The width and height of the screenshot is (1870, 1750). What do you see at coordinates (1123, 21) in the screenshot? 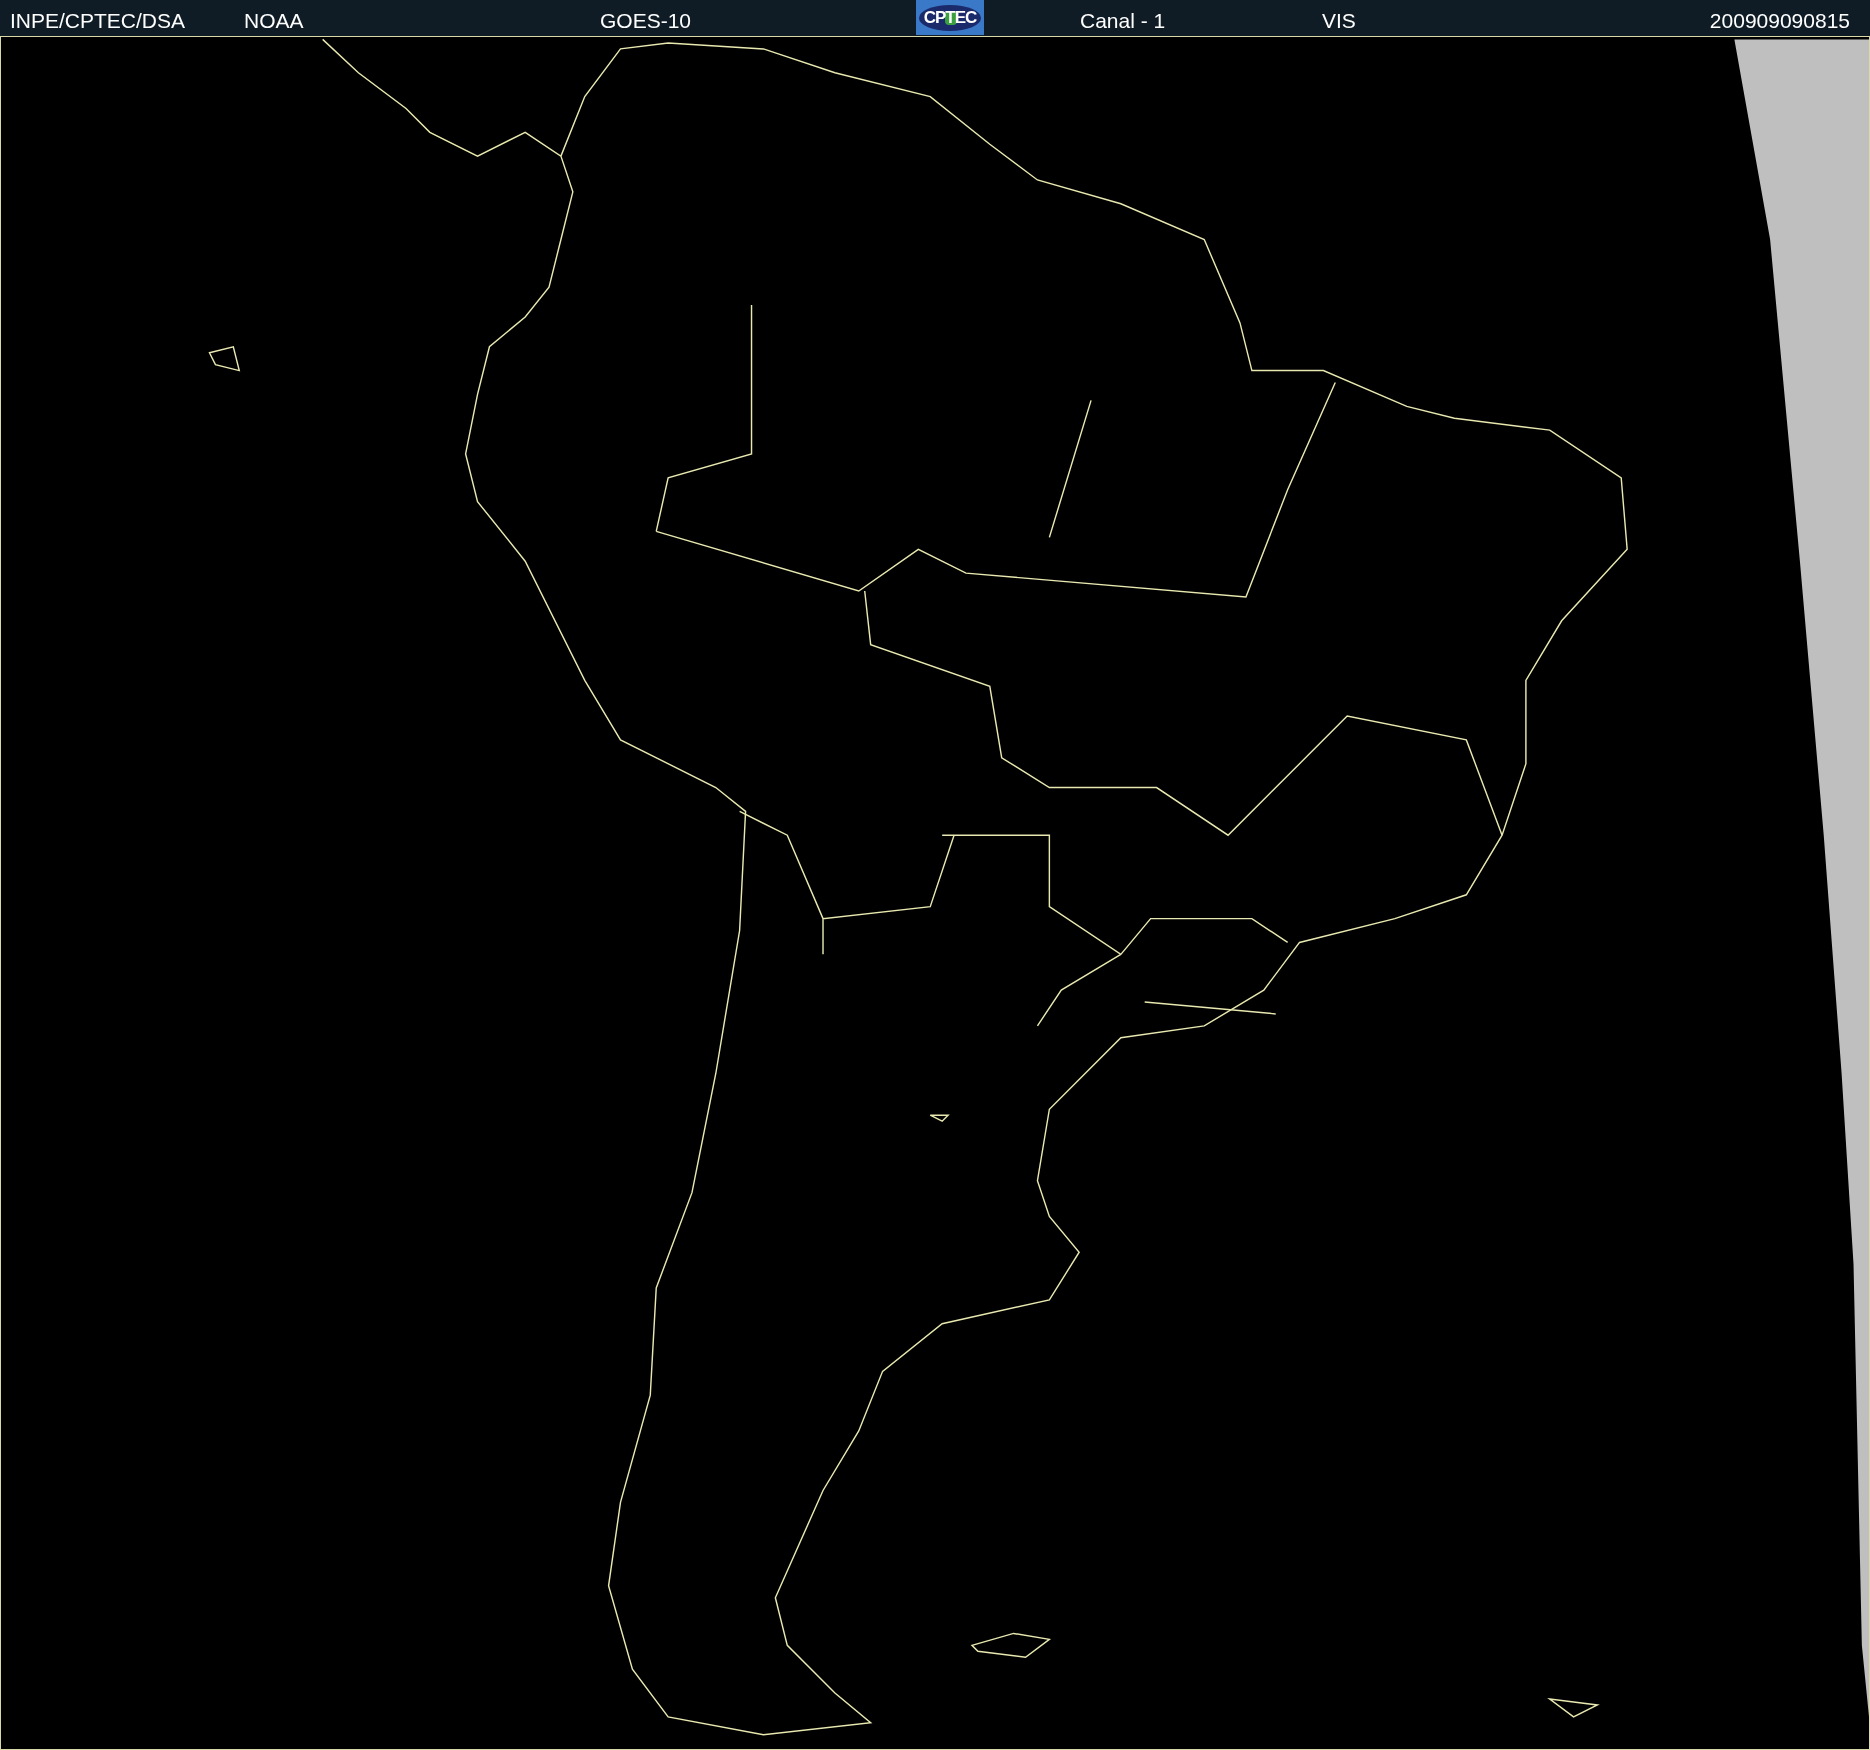
I see `channel-label: Canal - 1` at bounding box center [1123, 21].